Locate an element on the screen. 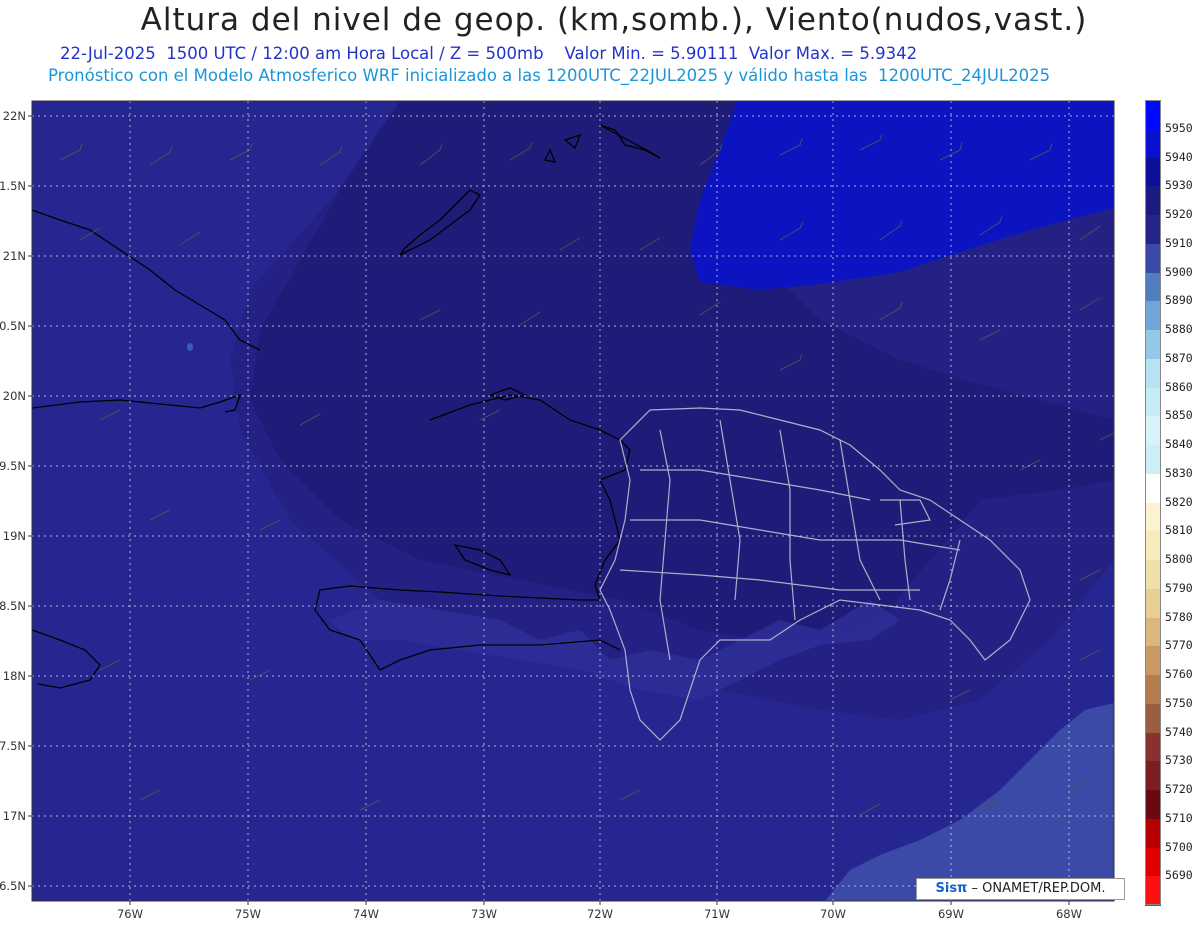 The image size is (1200, 927). credit-text: – ONAMET/REP.DOM. is located at coordinates (1036, 888).